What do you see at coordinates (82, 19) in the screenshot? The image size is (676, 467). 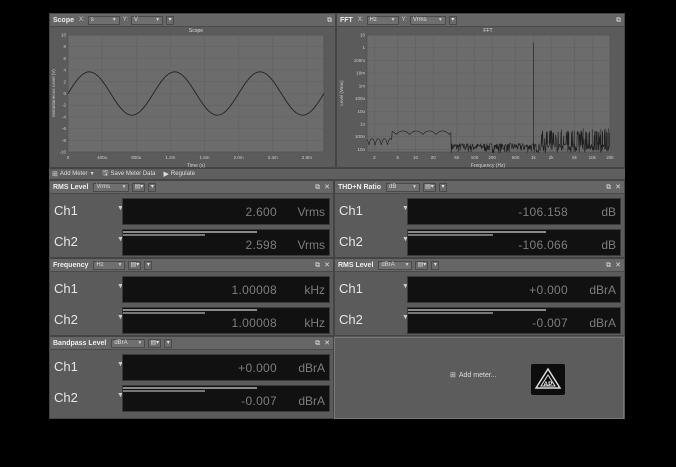 I see `scope-x-tag: X:` at bounding box center [82, 19].